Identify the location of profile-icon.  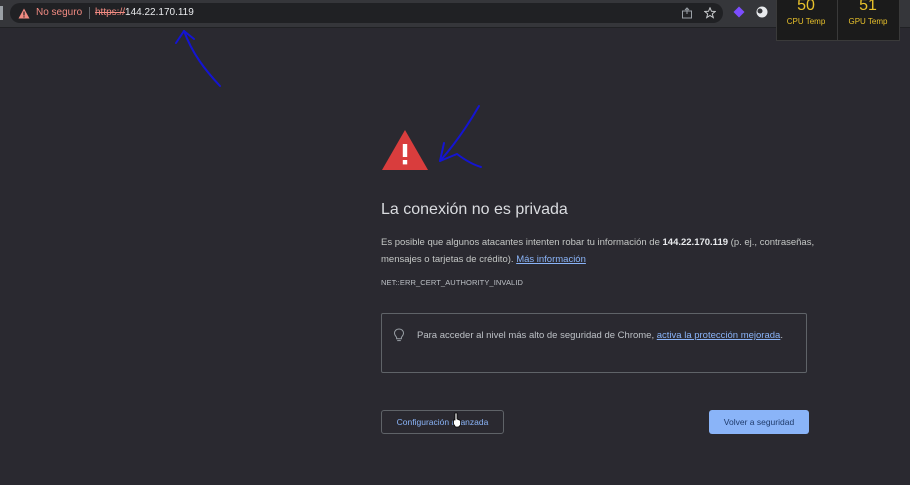
(762, 12).